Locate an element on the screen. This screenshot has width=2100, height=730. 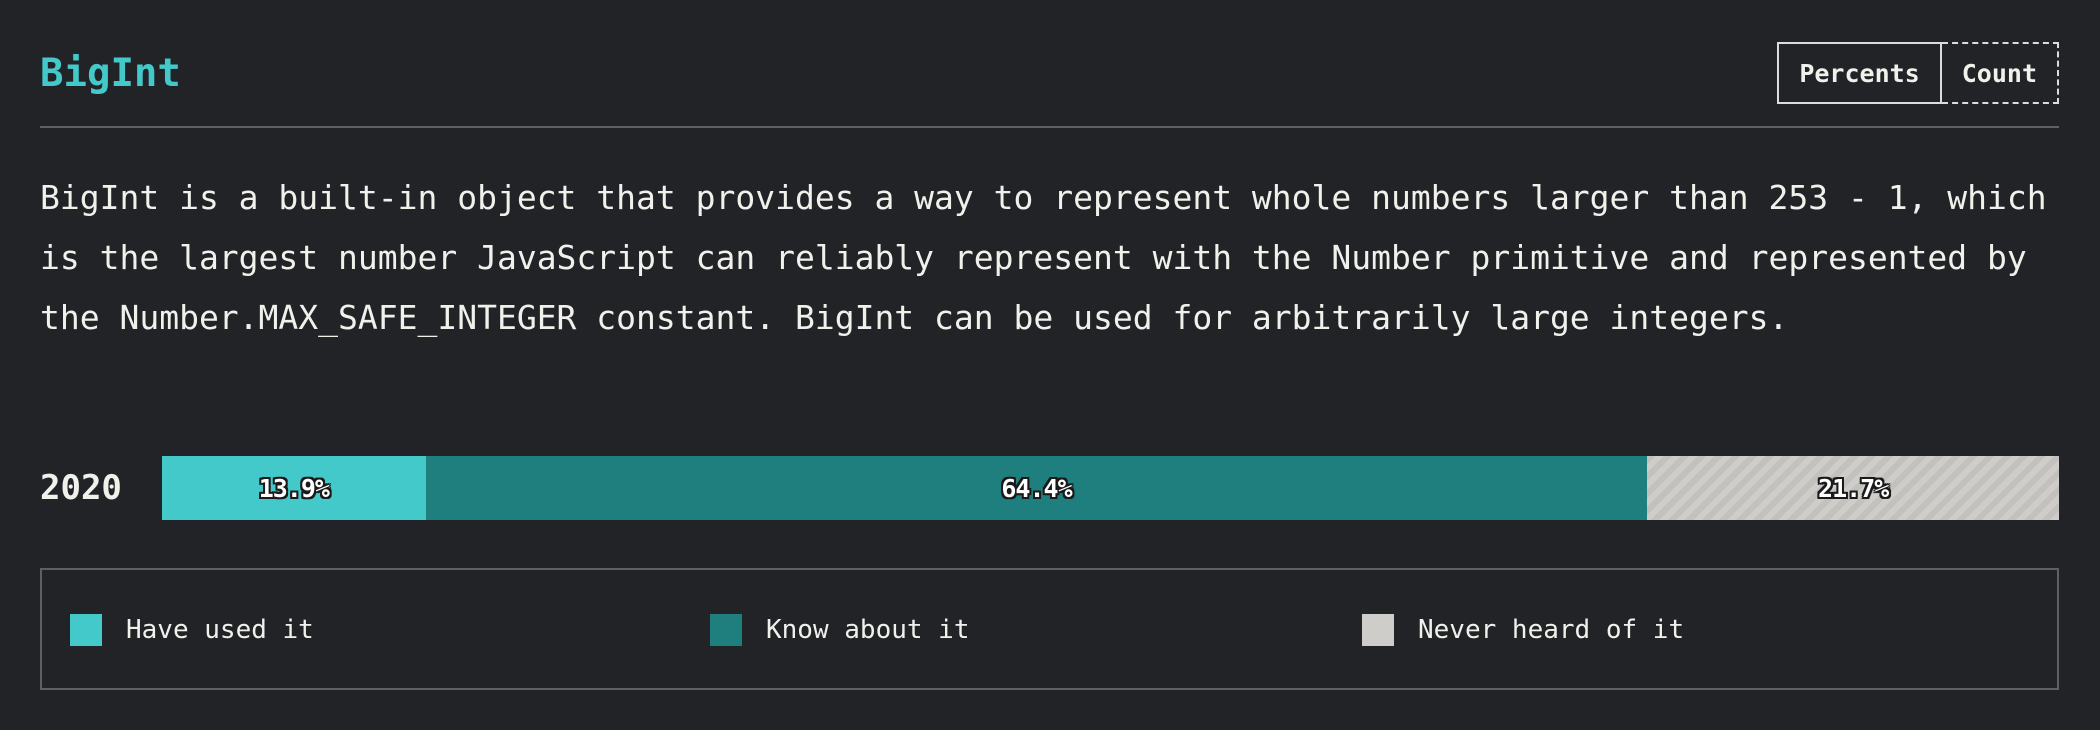
legend-item-have-used: Have used it is located at coordinates (192, 630).